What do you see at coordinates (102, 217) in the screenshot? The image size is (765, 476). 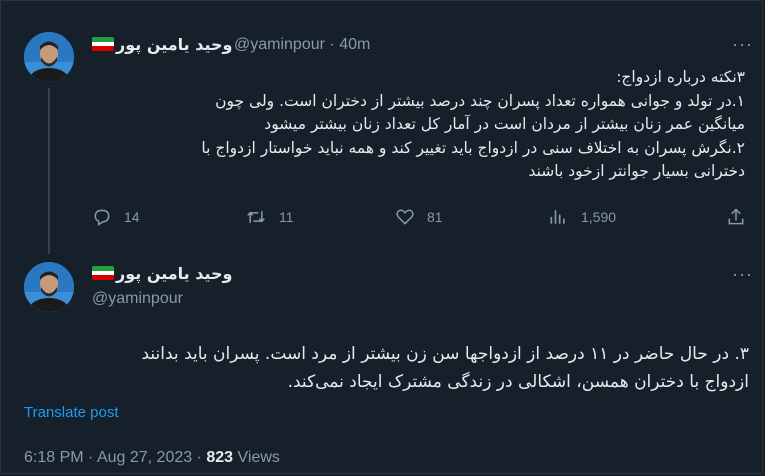 I see `reply-icon` at bounding box center [102, 217].